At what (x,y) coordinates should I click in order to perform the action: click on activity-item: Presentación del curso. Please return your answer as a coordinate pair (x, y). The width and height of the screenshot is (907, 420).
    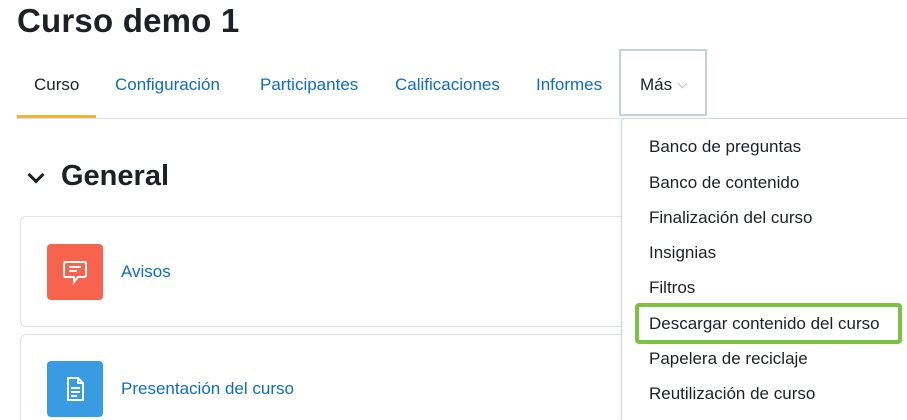
    Looking at the image, I should click on (340, 377).